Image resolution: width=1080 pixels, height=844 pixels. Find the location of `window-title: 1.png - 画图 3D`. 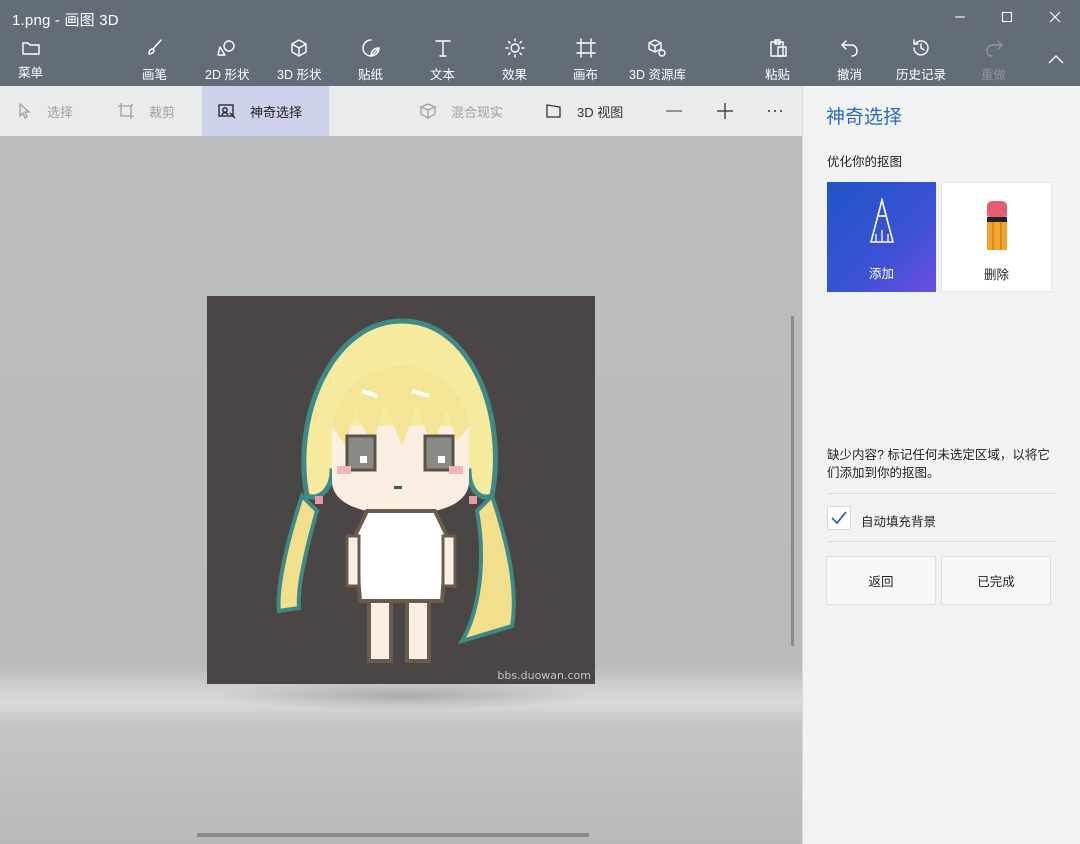

window-title: 1.png - 画图 3D is located at coordinates (65, 20).